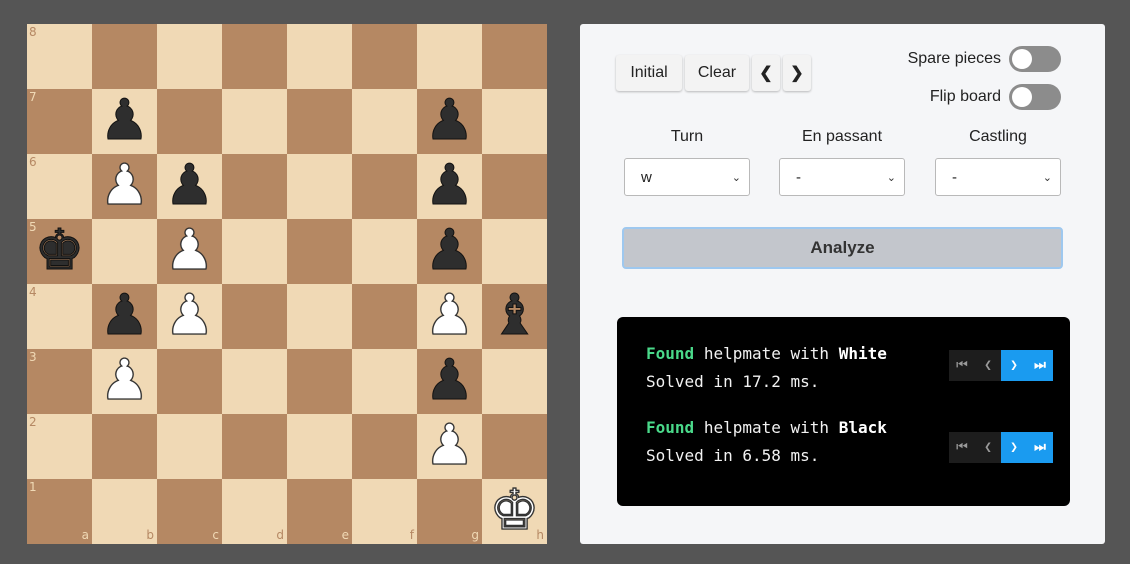 The height and width of the screenshot is (564, 1130). Describe the element at coordinates (384, 186) in the screenshot. I see `square-f6` at that location.